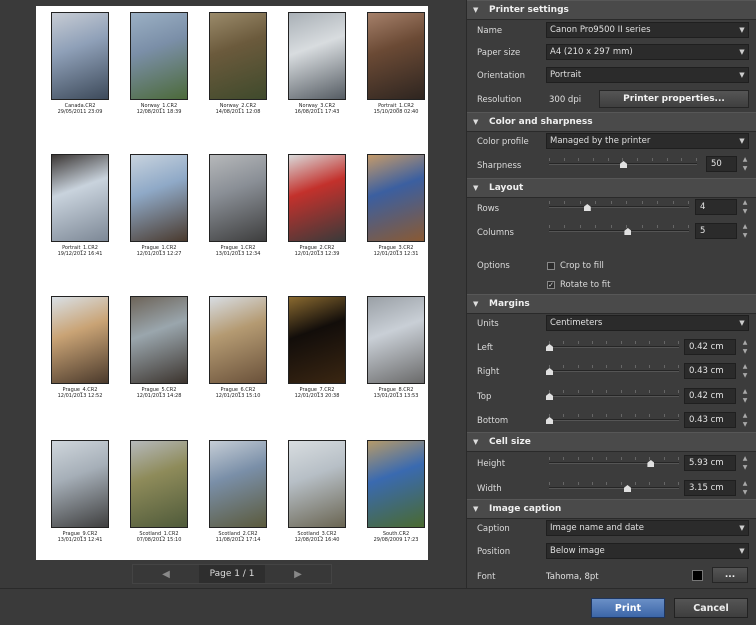  What do you see at coordinates (716, 207) in the screenshot?
I see `rows-input: 4` at bounding box center [716, 207].